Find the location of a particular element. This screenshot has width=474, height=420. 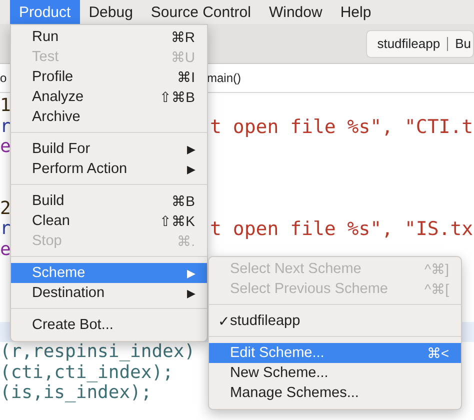

menu-bar-item: Help is located at coordinates (355, 12).